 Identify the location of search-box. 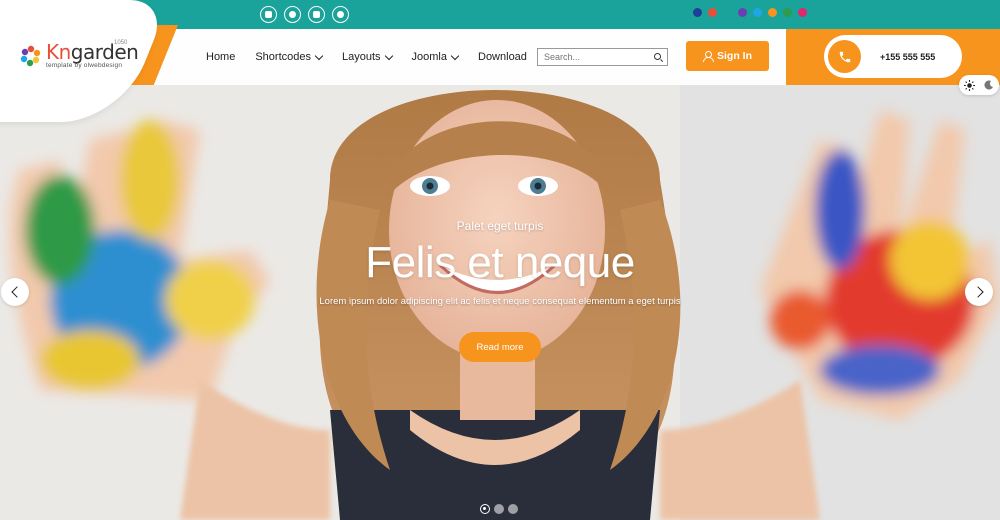
(602, 57).